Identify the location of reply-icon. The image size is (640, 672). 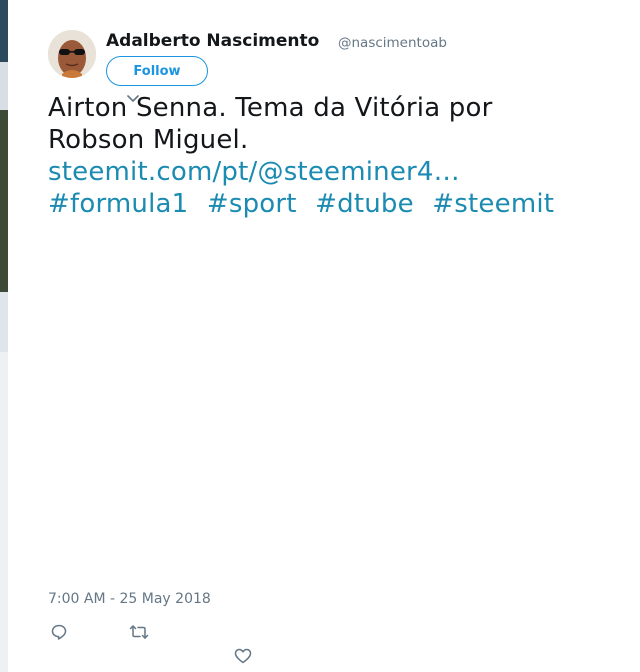
(59, 632).